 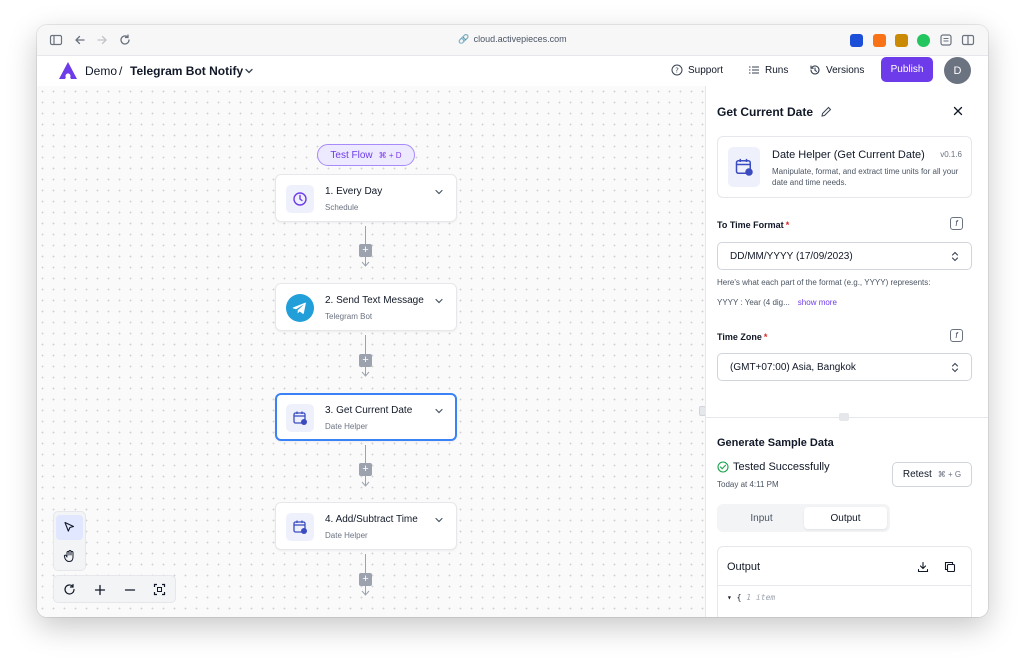 What do you see at coordinates (848, 155) in the screenshot?
I see `piece-name: Date Helper (Get Current Date)` at bounding box center [848, 155].